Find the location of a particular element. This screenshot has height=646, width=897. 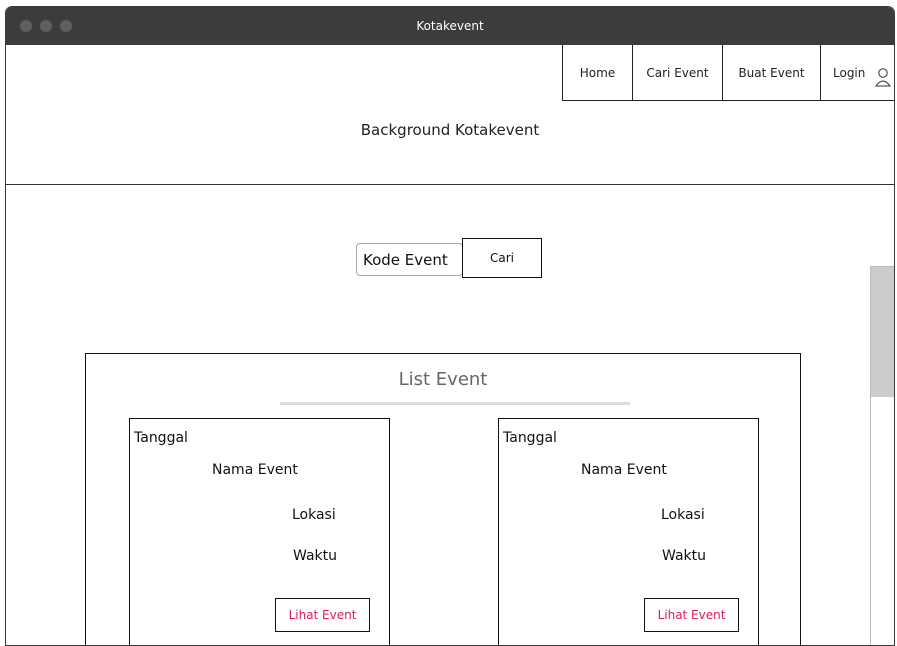

search-button: Cari is located at coordinates (502, 258).